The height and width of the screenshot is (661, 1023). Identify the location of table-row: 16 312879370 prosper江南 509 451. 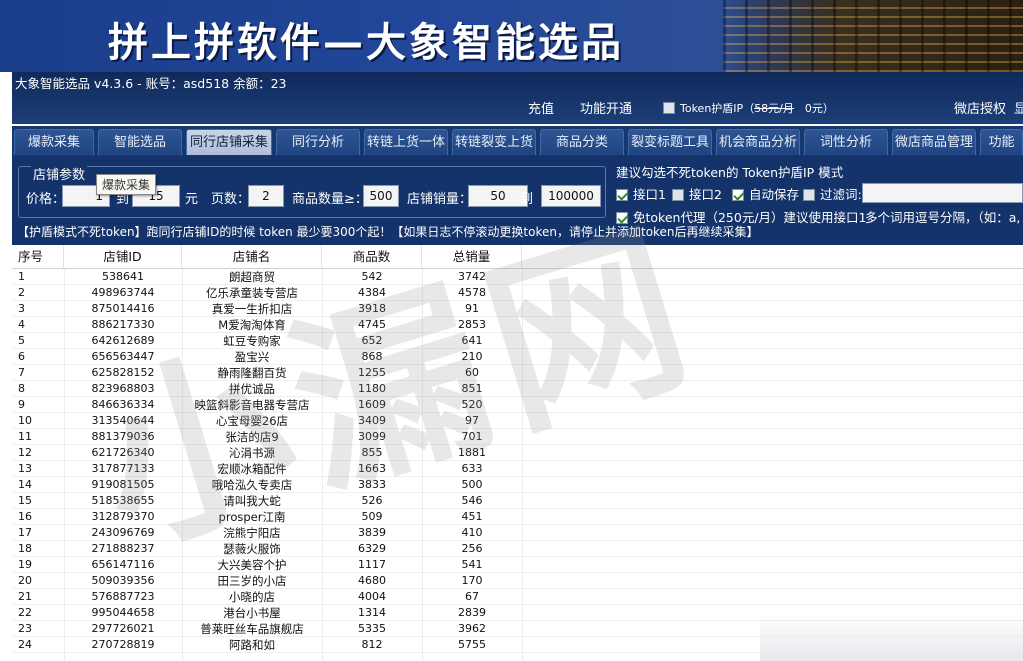
(517, 517).